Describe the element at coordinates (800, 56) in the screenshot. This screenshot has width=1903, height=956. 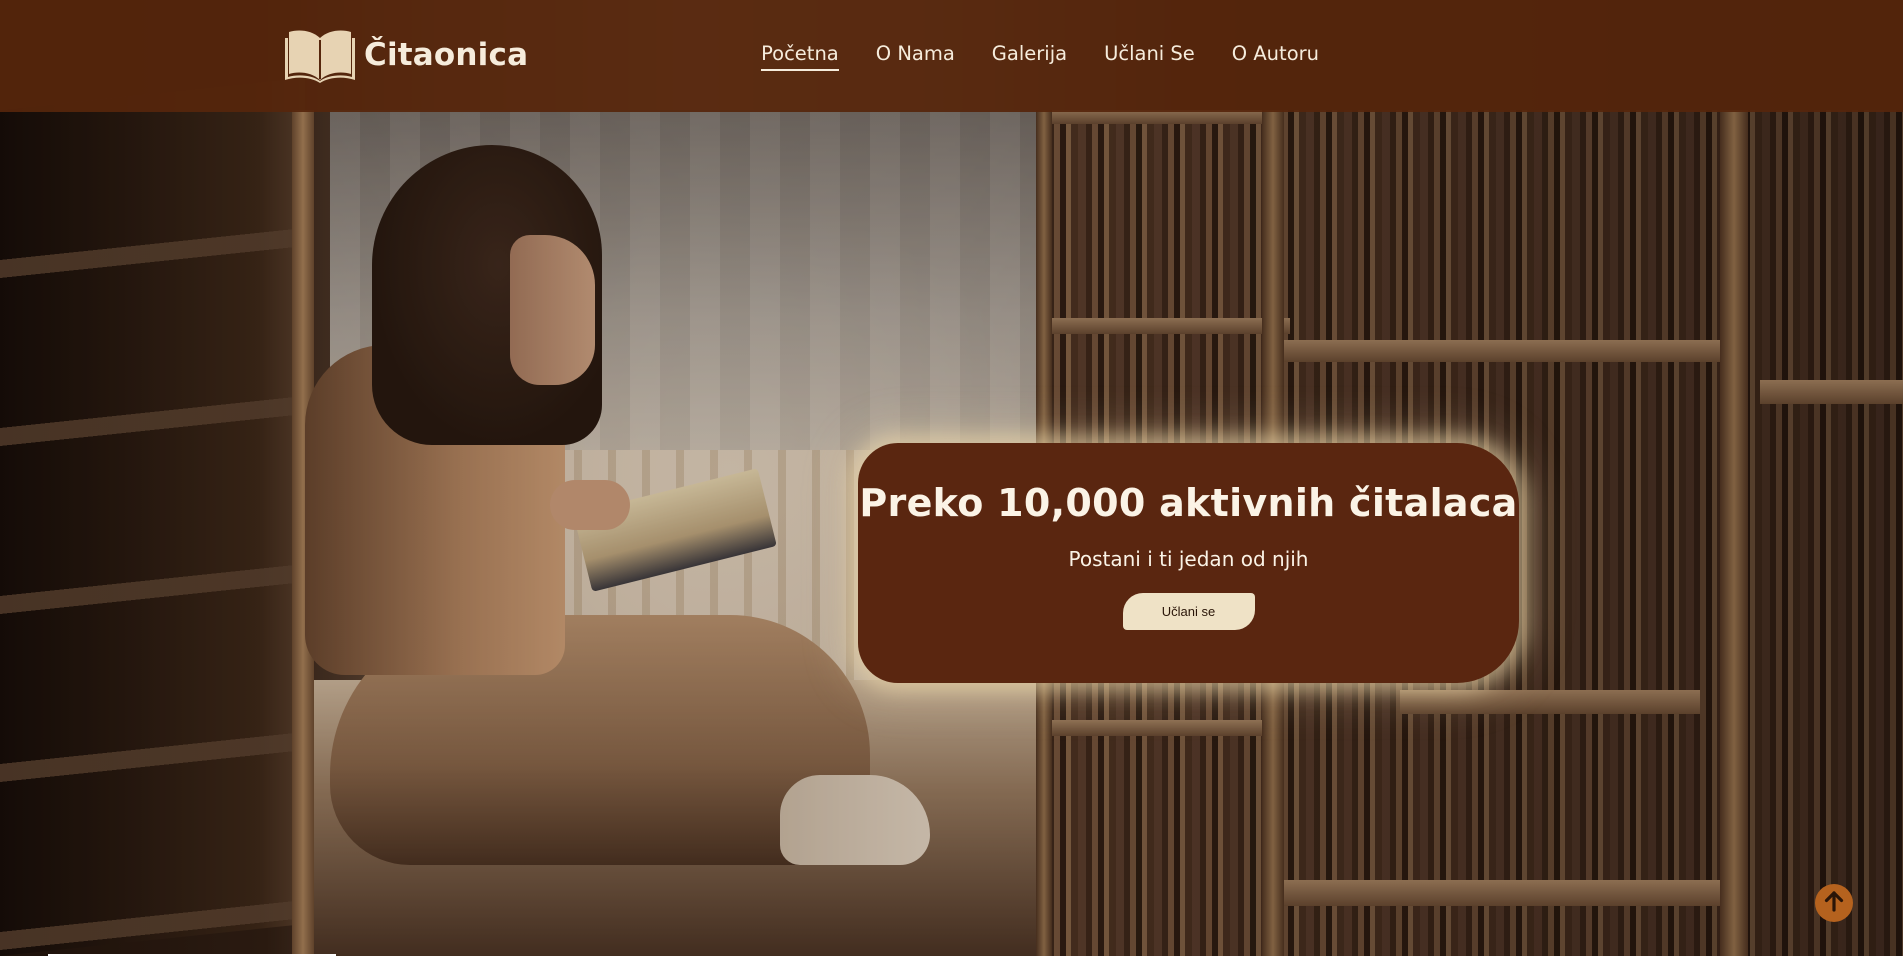
I see `nav-link-pocetna: Početna` at that location.